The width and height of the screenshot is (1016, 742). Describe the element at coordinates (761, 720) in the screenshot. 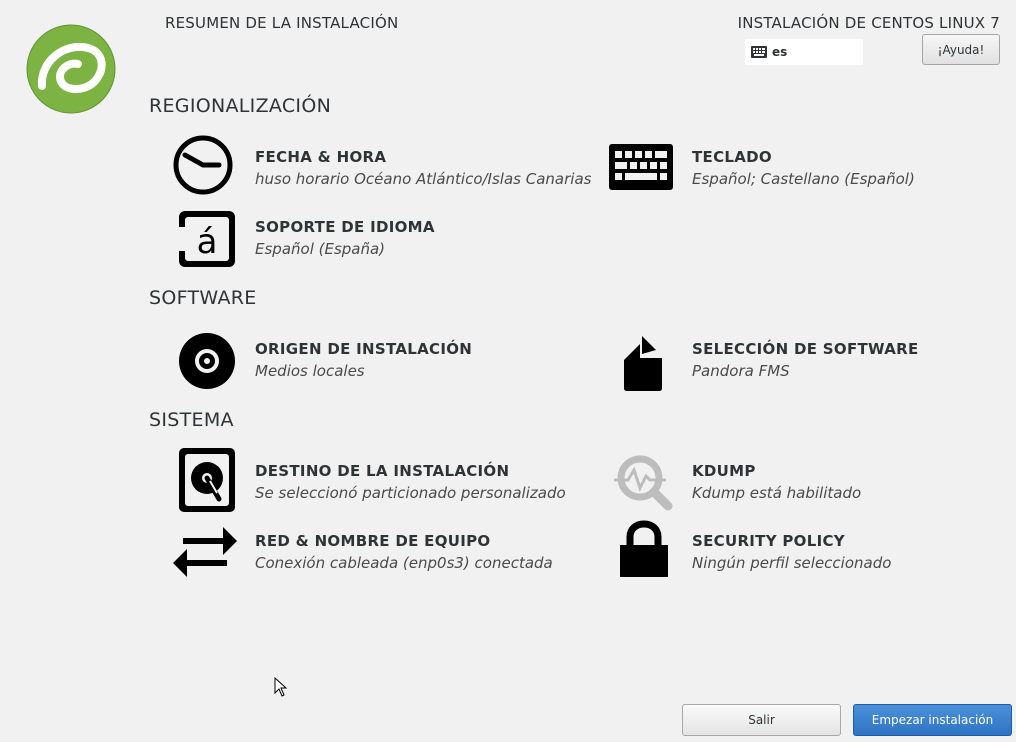

I see `quit-button: Salir` at that location.